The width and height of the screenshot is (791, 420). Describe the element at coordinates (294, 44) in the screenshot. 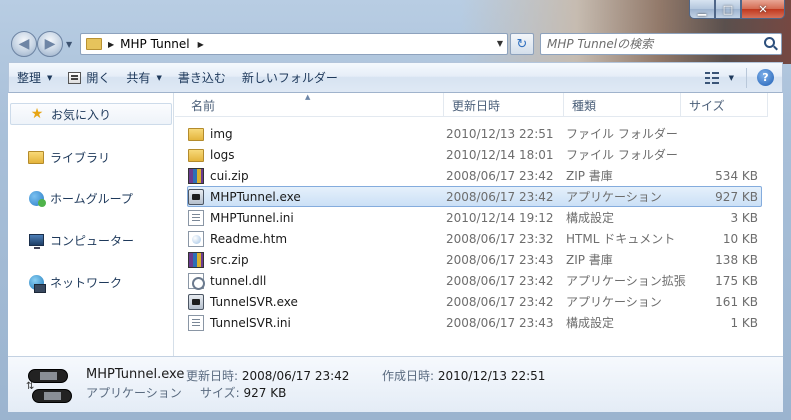

I see `address-bar: ▶ MHP Tunnel ▶ ▼` at that location.